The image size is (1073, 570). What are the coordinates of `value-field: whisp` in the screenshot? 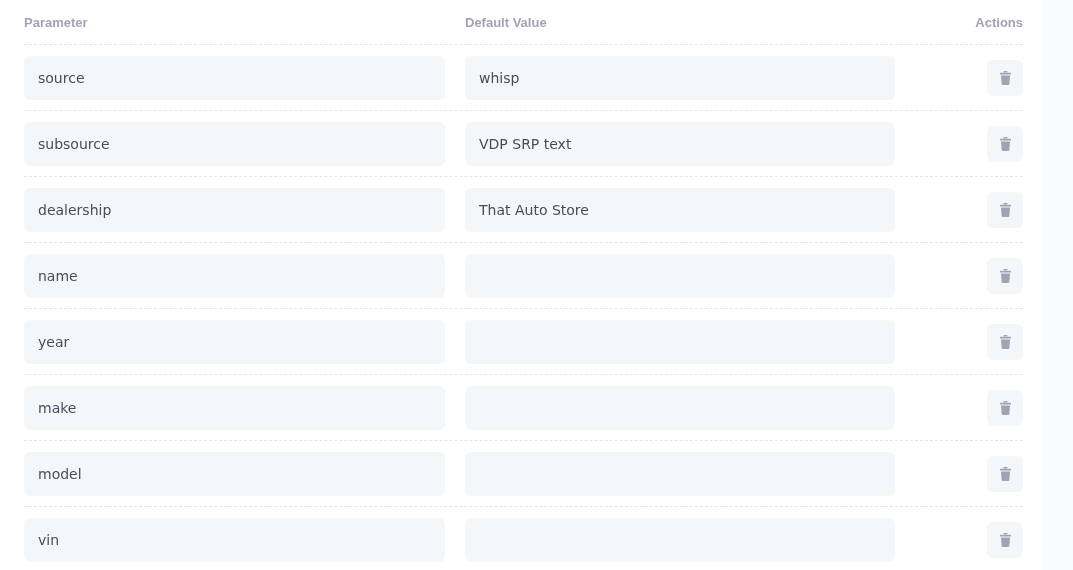 It's located at (680, 77).